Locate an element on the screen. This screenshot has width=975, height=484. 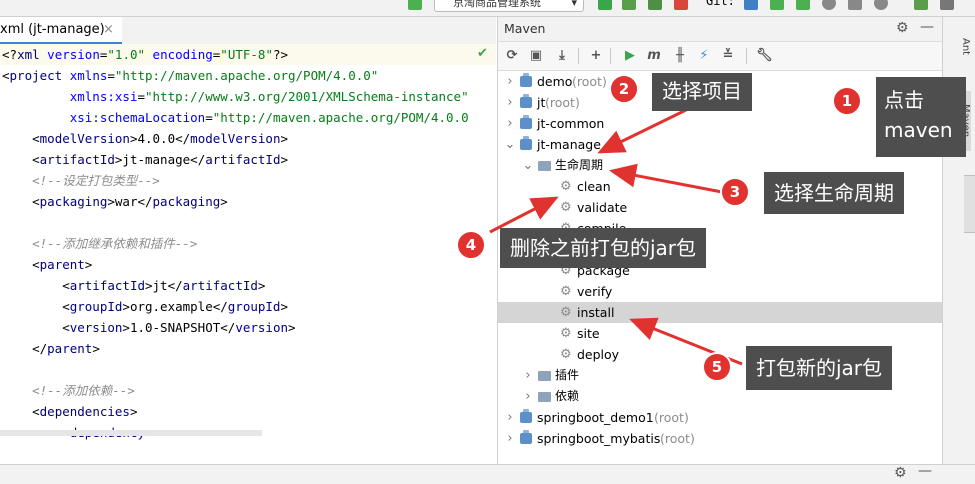
download-icon: ⤓ is located at coordinates (562, 56).